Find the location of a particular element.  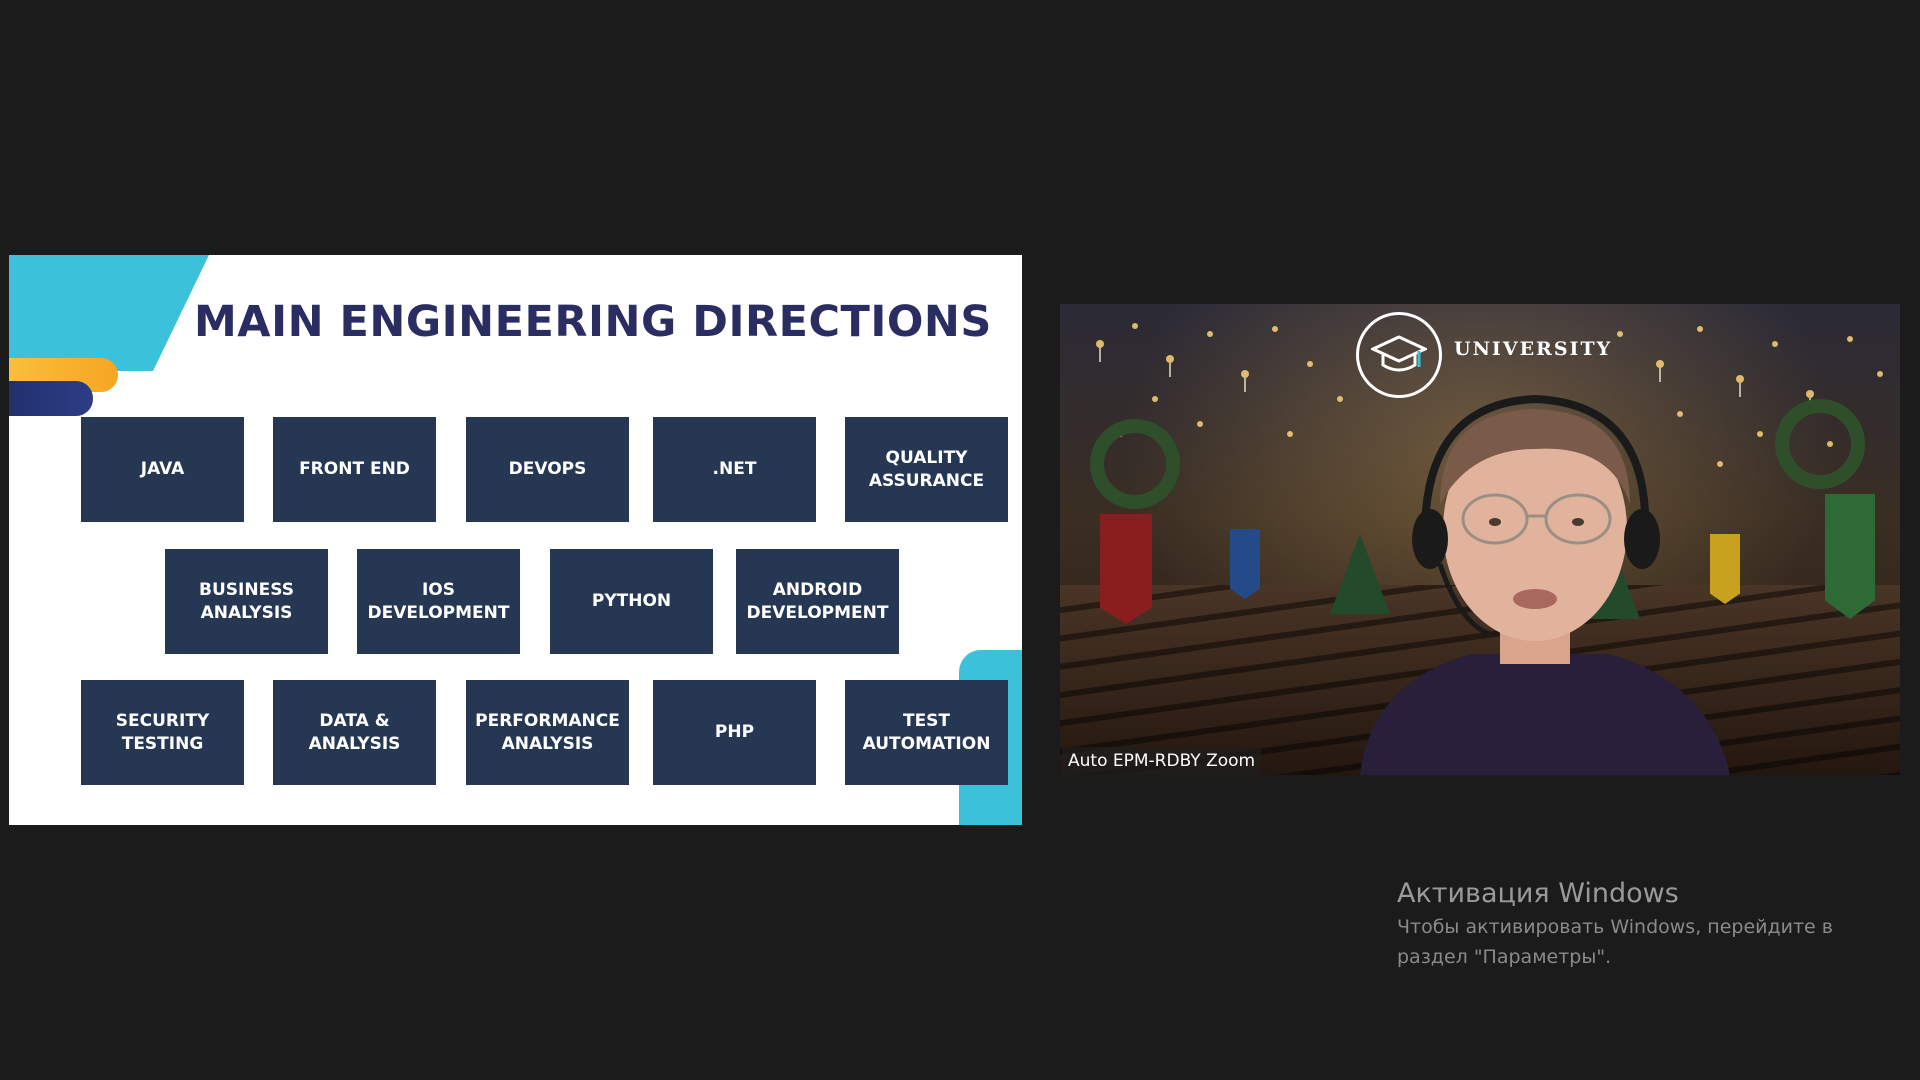

activation-title: Активация Windows is located at coordinates (1538, 893).